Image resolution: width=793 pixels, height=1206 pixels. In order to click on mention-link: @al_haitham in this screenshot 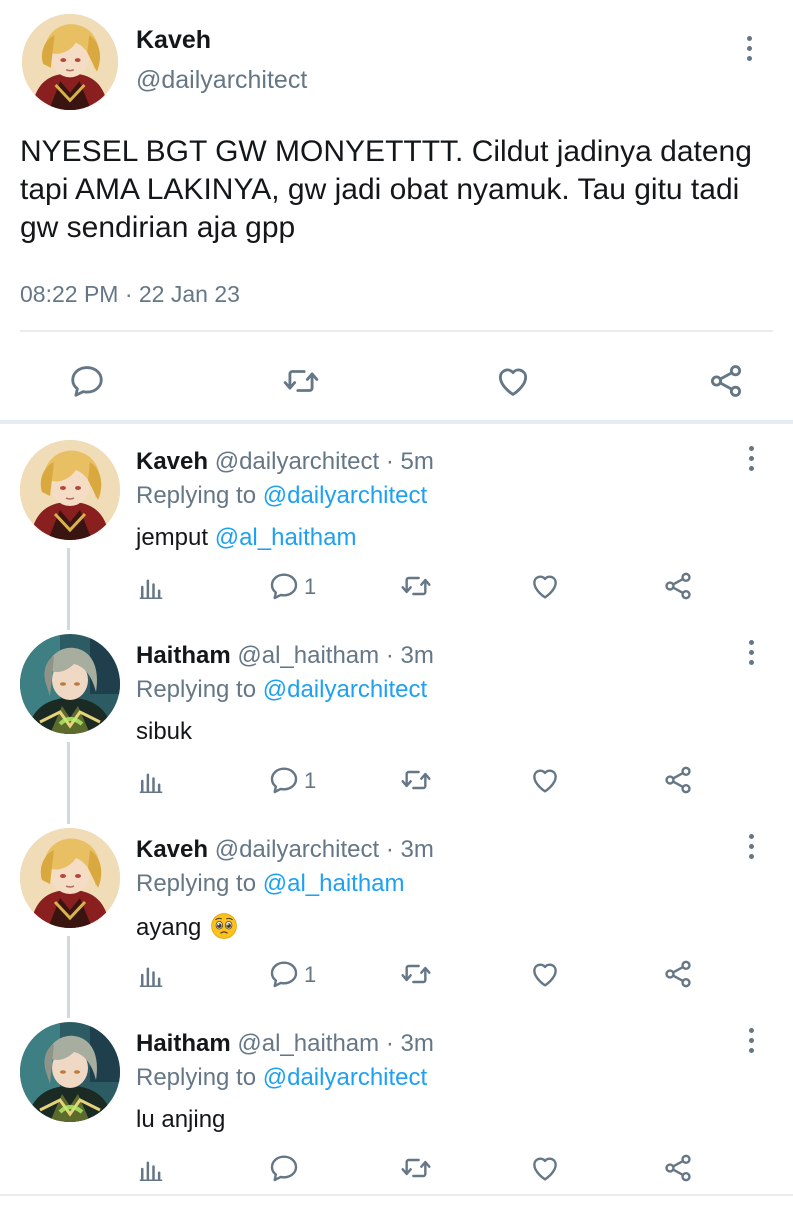, I will do `click(286, 537)`.